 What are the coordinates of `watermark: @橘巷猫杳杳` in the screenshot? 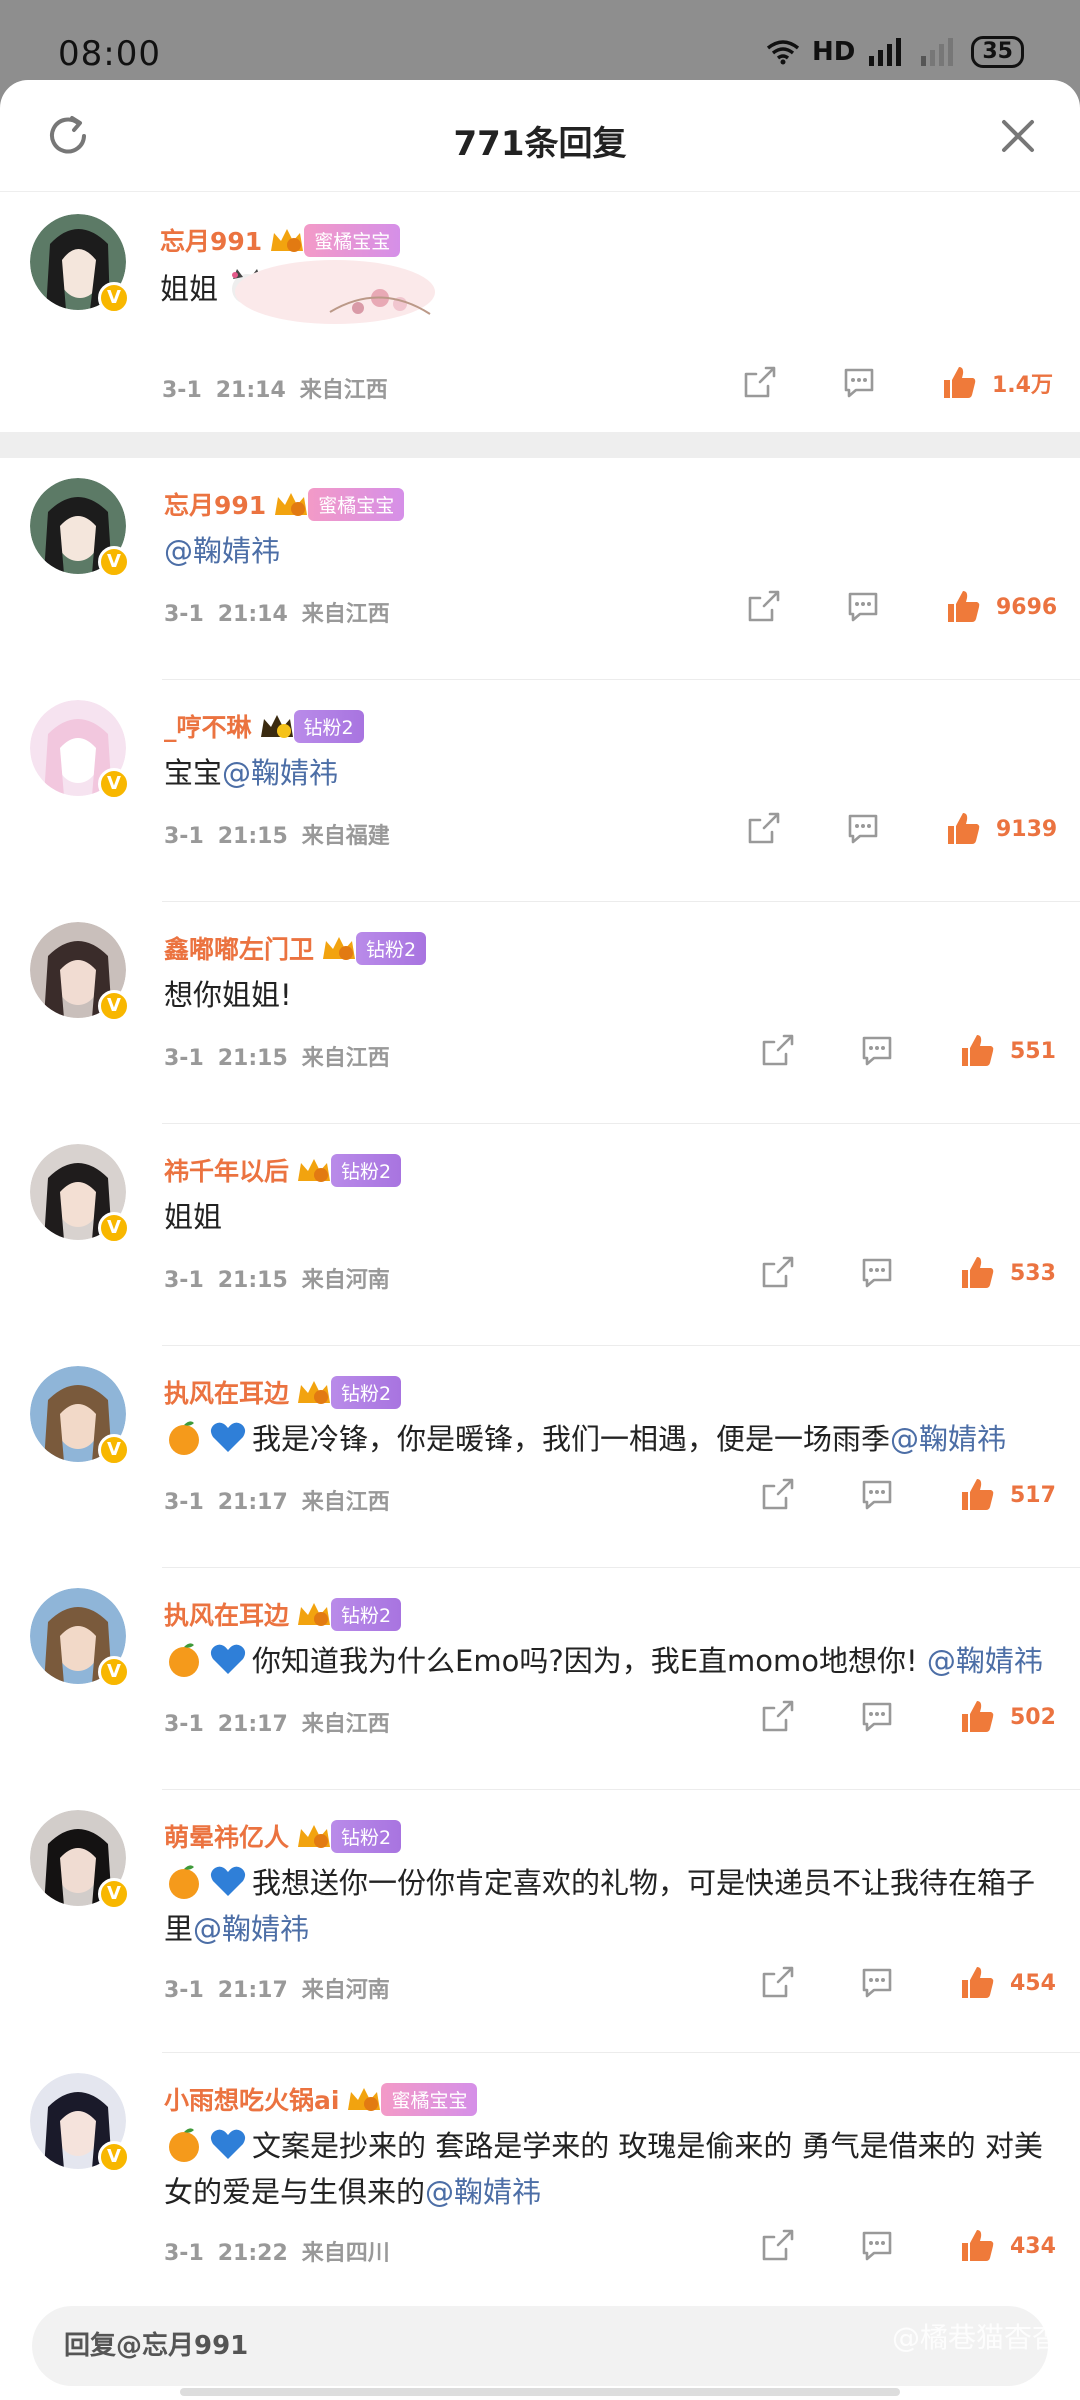 It's located at (975, 2337).